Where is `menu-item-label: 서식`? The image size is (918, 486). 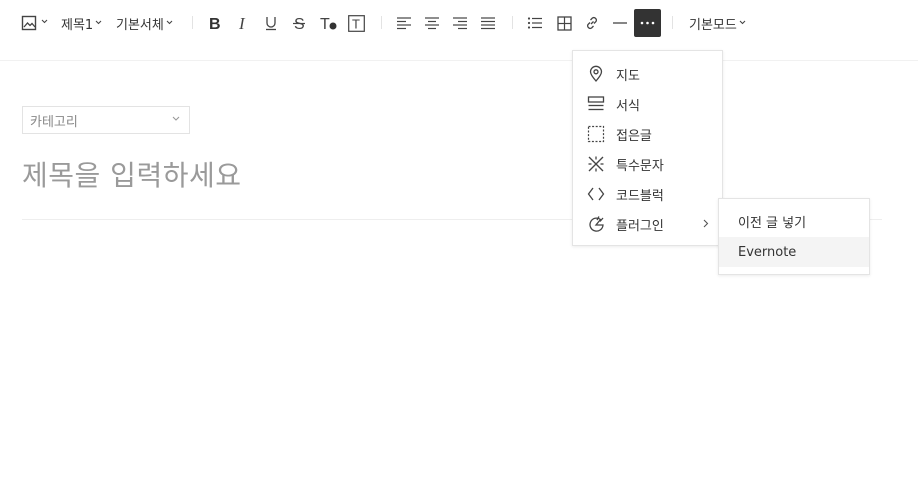
menu-item-label: 서식 is located at coordinates (628, 106).